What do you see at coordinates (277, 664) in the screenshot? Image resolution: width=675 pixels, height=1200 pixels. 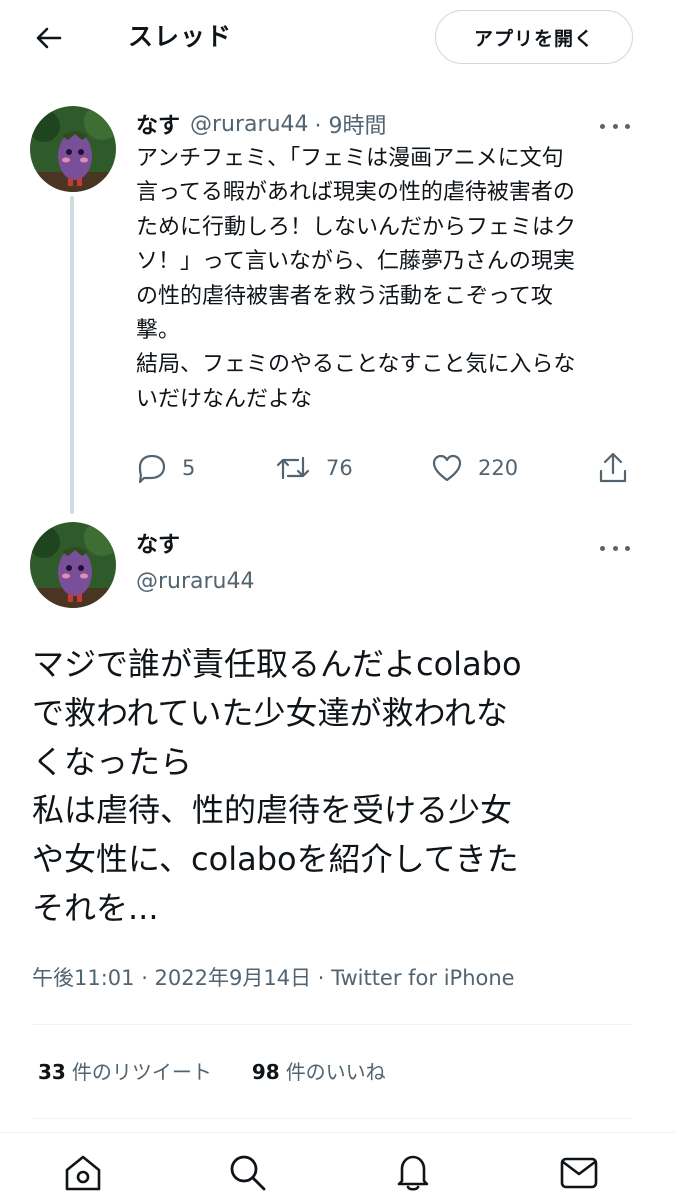 I see `tweet-line: マジで誰が責任取るんだよcolabo` at bounding box center [277, 664].